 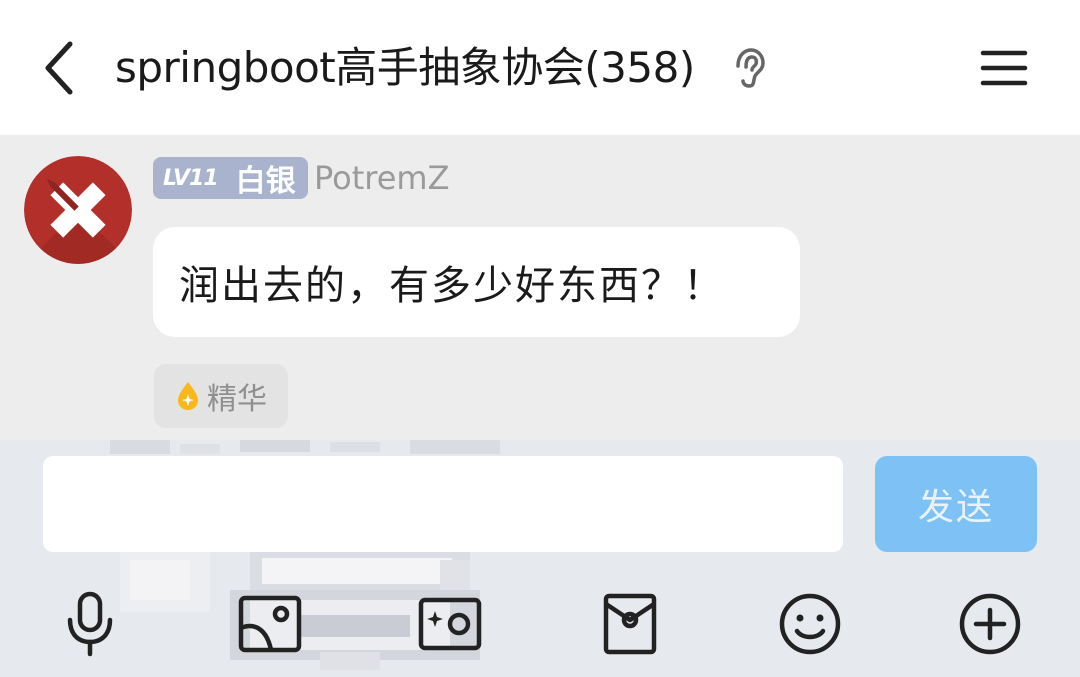 What do you see at coordinates (188, 396) in the screenshot?
I see `essence-drop-icon` at bounding box center [188, 396].